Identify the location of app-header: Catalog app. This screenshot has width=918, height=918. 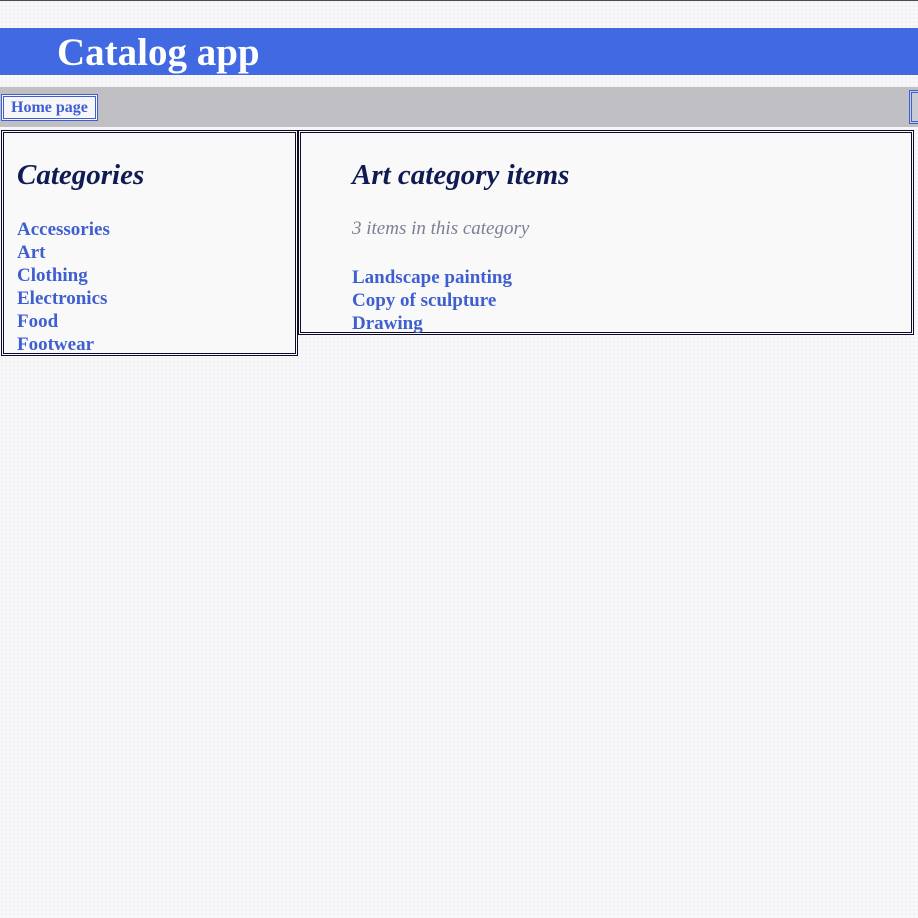
(459, 51).